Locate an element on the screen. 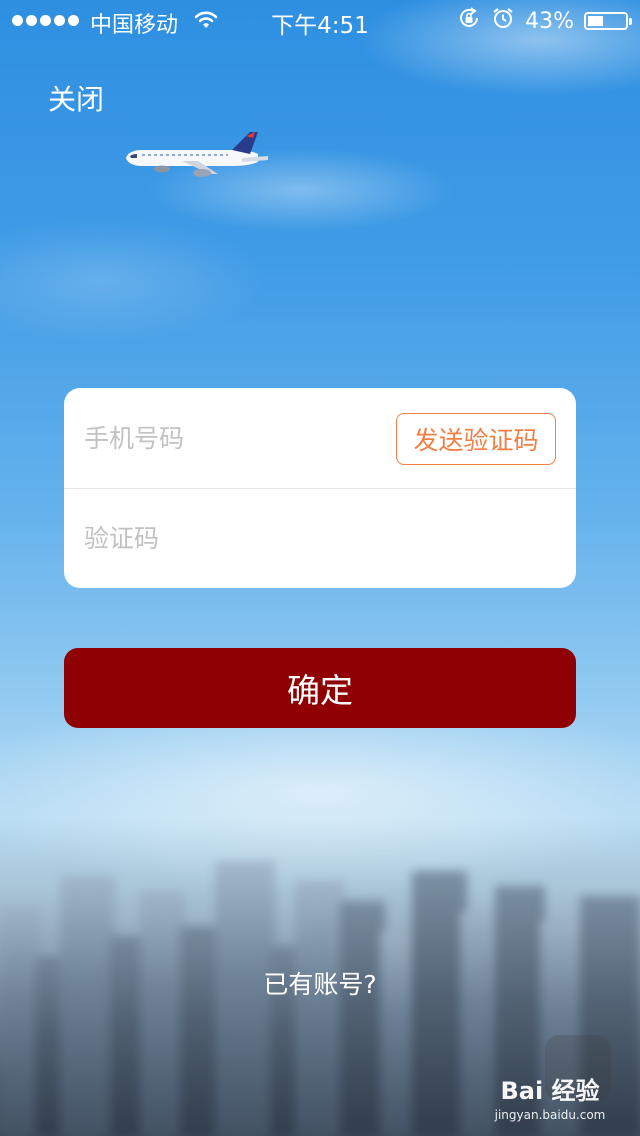 The width and height of the screenshot is (640, 1136). login-form-card: 发送验证码 is located at coordinates (320, 488).